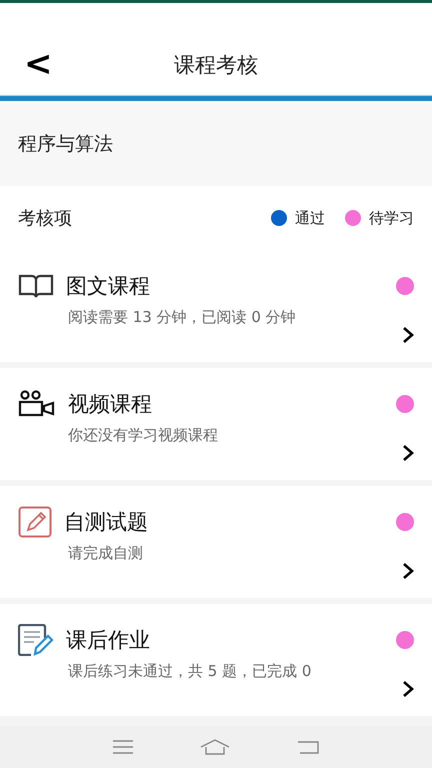  Describe the element at coordinates (108, 640) in the screenshot. I see `item-title: 课后作业` at that location.